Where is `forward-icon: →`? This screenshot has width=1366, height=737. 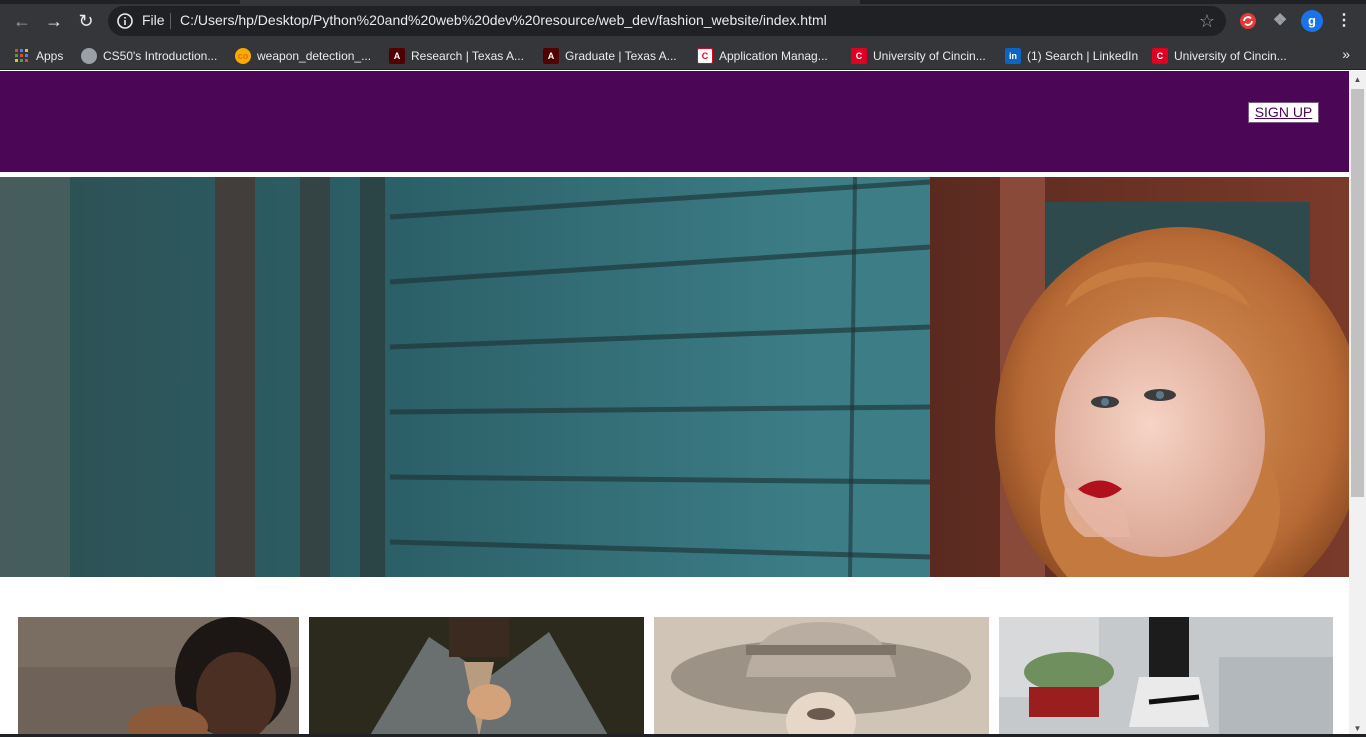 forward-icon: → is located at coordinates (54, 21).